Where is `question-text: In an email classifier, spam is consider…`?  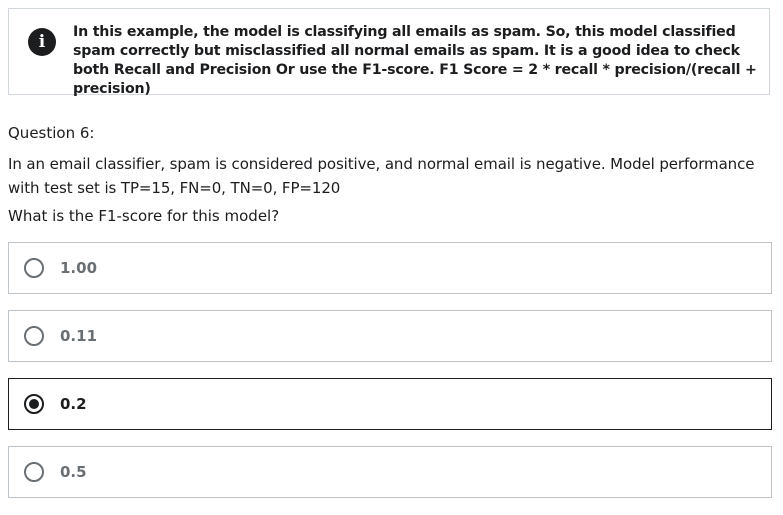 question-text: In an email classifier, spam is consider… is located at coordinates (381, 176).